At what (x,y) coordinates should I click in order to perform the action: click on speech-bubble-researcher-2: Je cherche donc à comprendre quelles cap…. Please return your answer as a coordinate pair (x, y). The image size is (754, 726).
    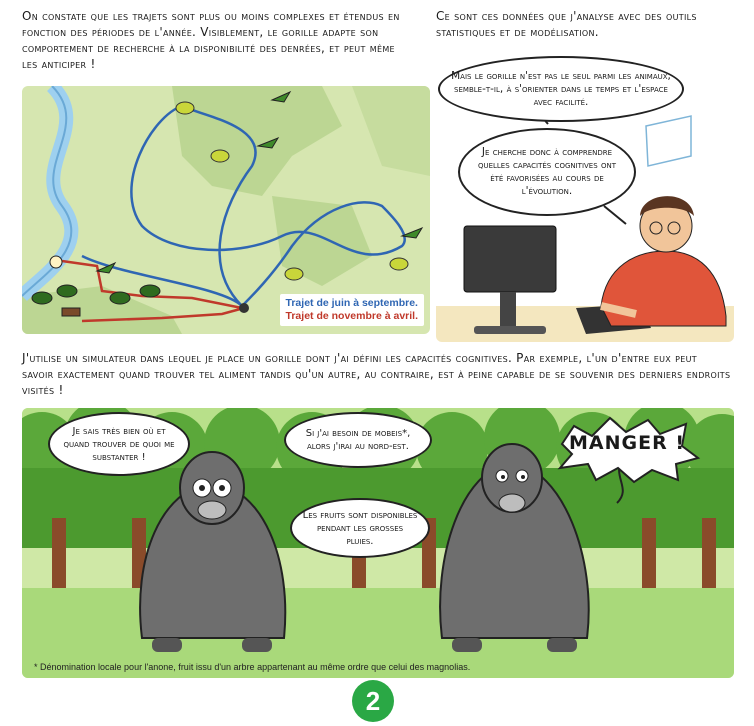
    Looking at the image, I should click on (547, 172).